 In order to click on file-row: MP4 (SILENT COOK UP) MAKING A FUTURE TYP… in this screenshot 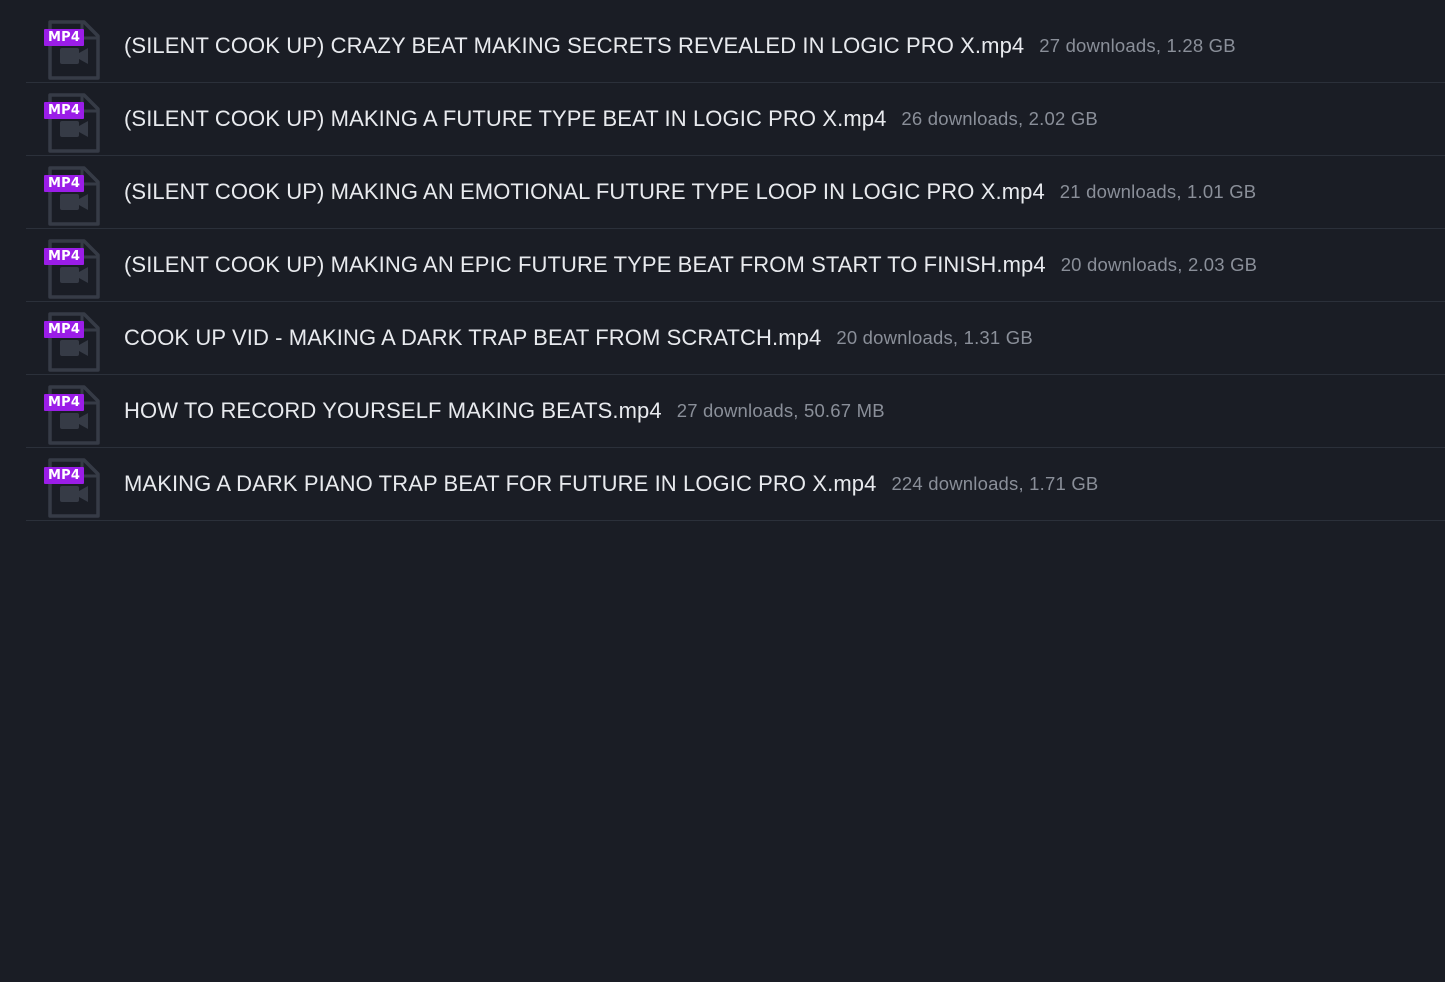, I will do `click(735, 119)`.